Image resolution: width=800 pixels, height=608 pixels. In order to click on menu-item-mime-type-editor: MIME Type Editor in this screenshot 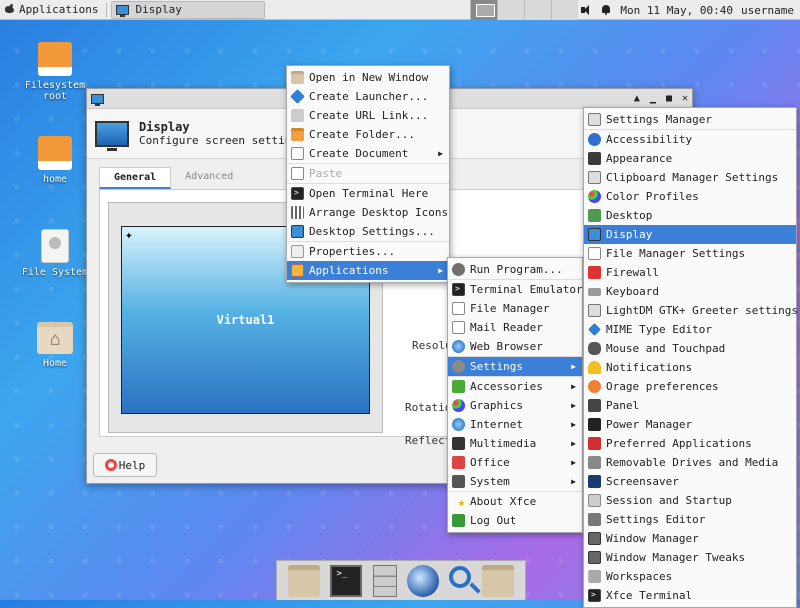, I will do `click(690, 329)`.